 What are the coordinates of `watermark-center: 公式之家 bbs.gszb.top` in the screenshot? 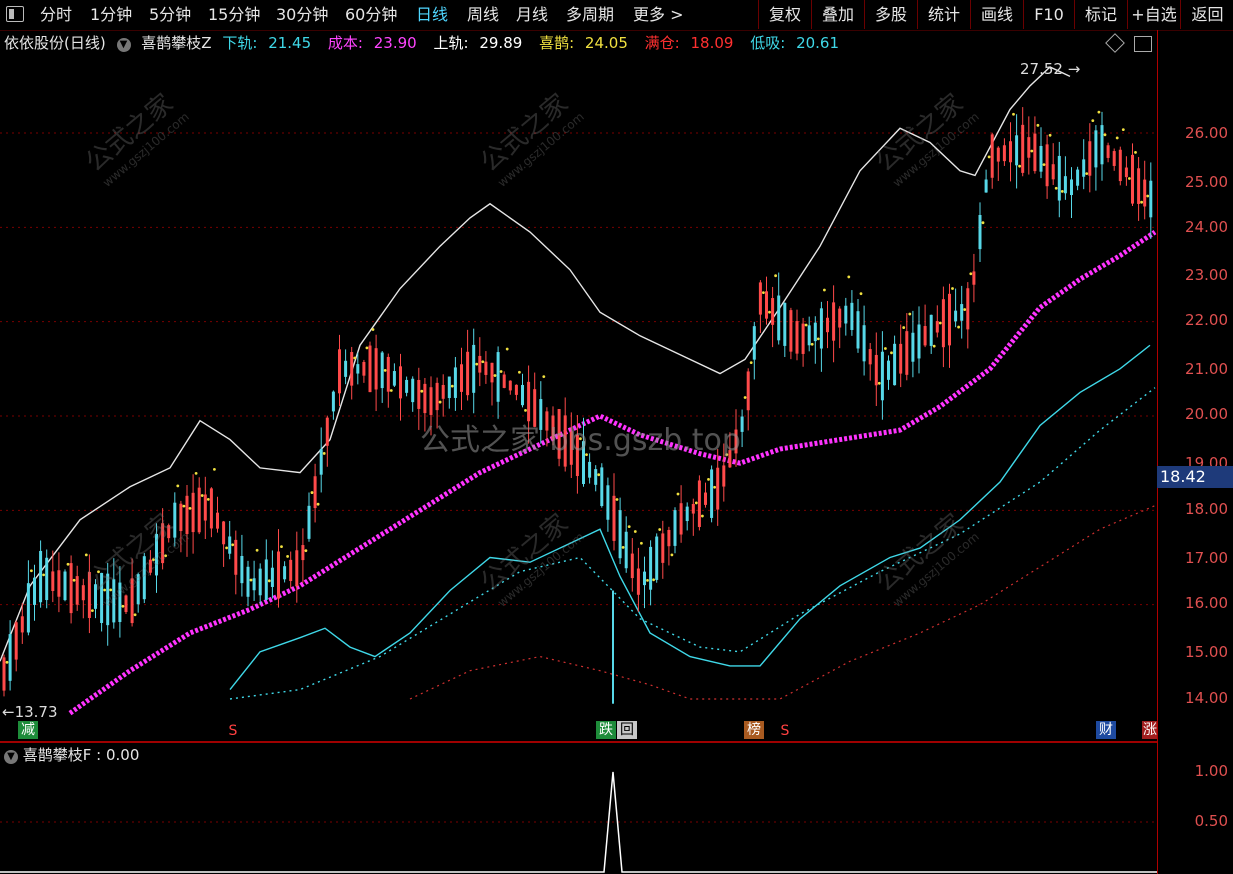 It's located at (580, 440).